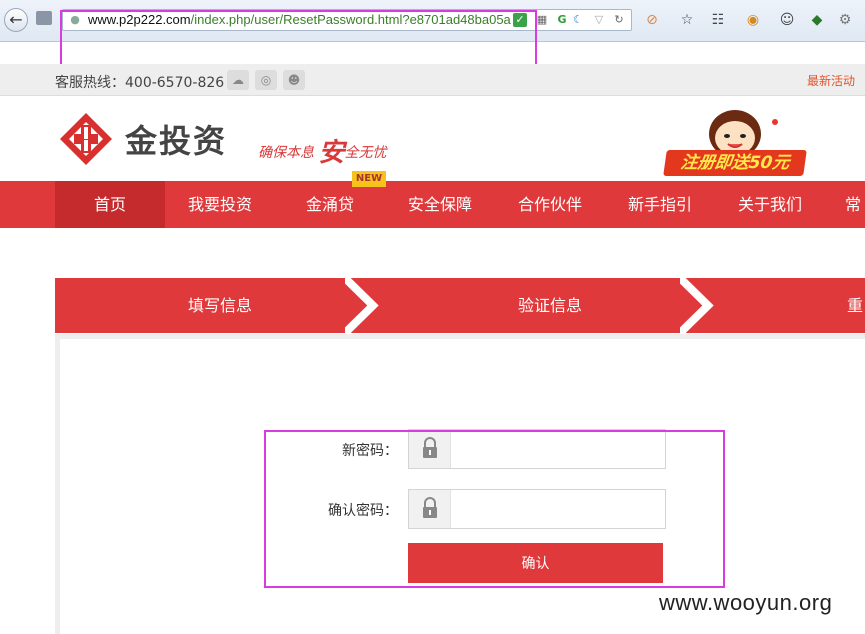  I want to click on nav-item-jinyongdai: 金涌贷, so click(330, 204).